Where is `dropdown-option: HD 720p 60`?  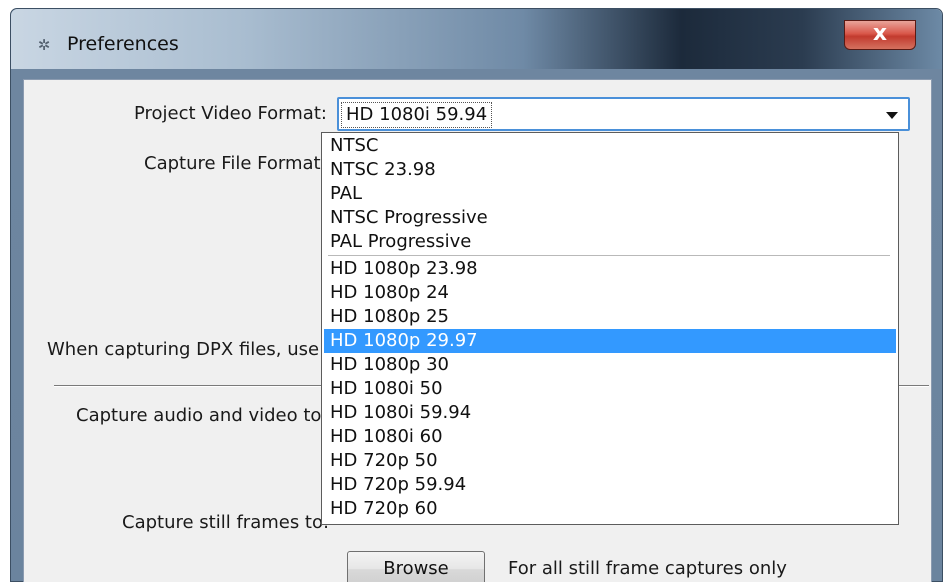 dropdown-option: HD 720p 60 is located at coordinates (610, 509).